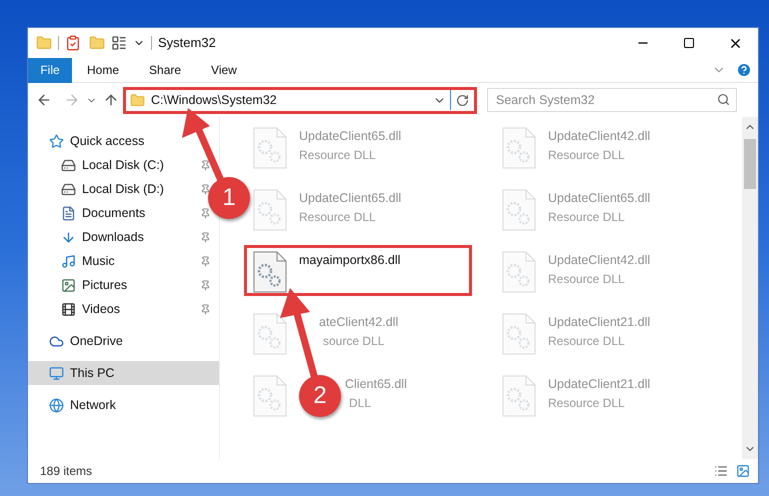 This screenshot has height=496, width=769. I want to click on item-count: 189 items, so click(66, 471).